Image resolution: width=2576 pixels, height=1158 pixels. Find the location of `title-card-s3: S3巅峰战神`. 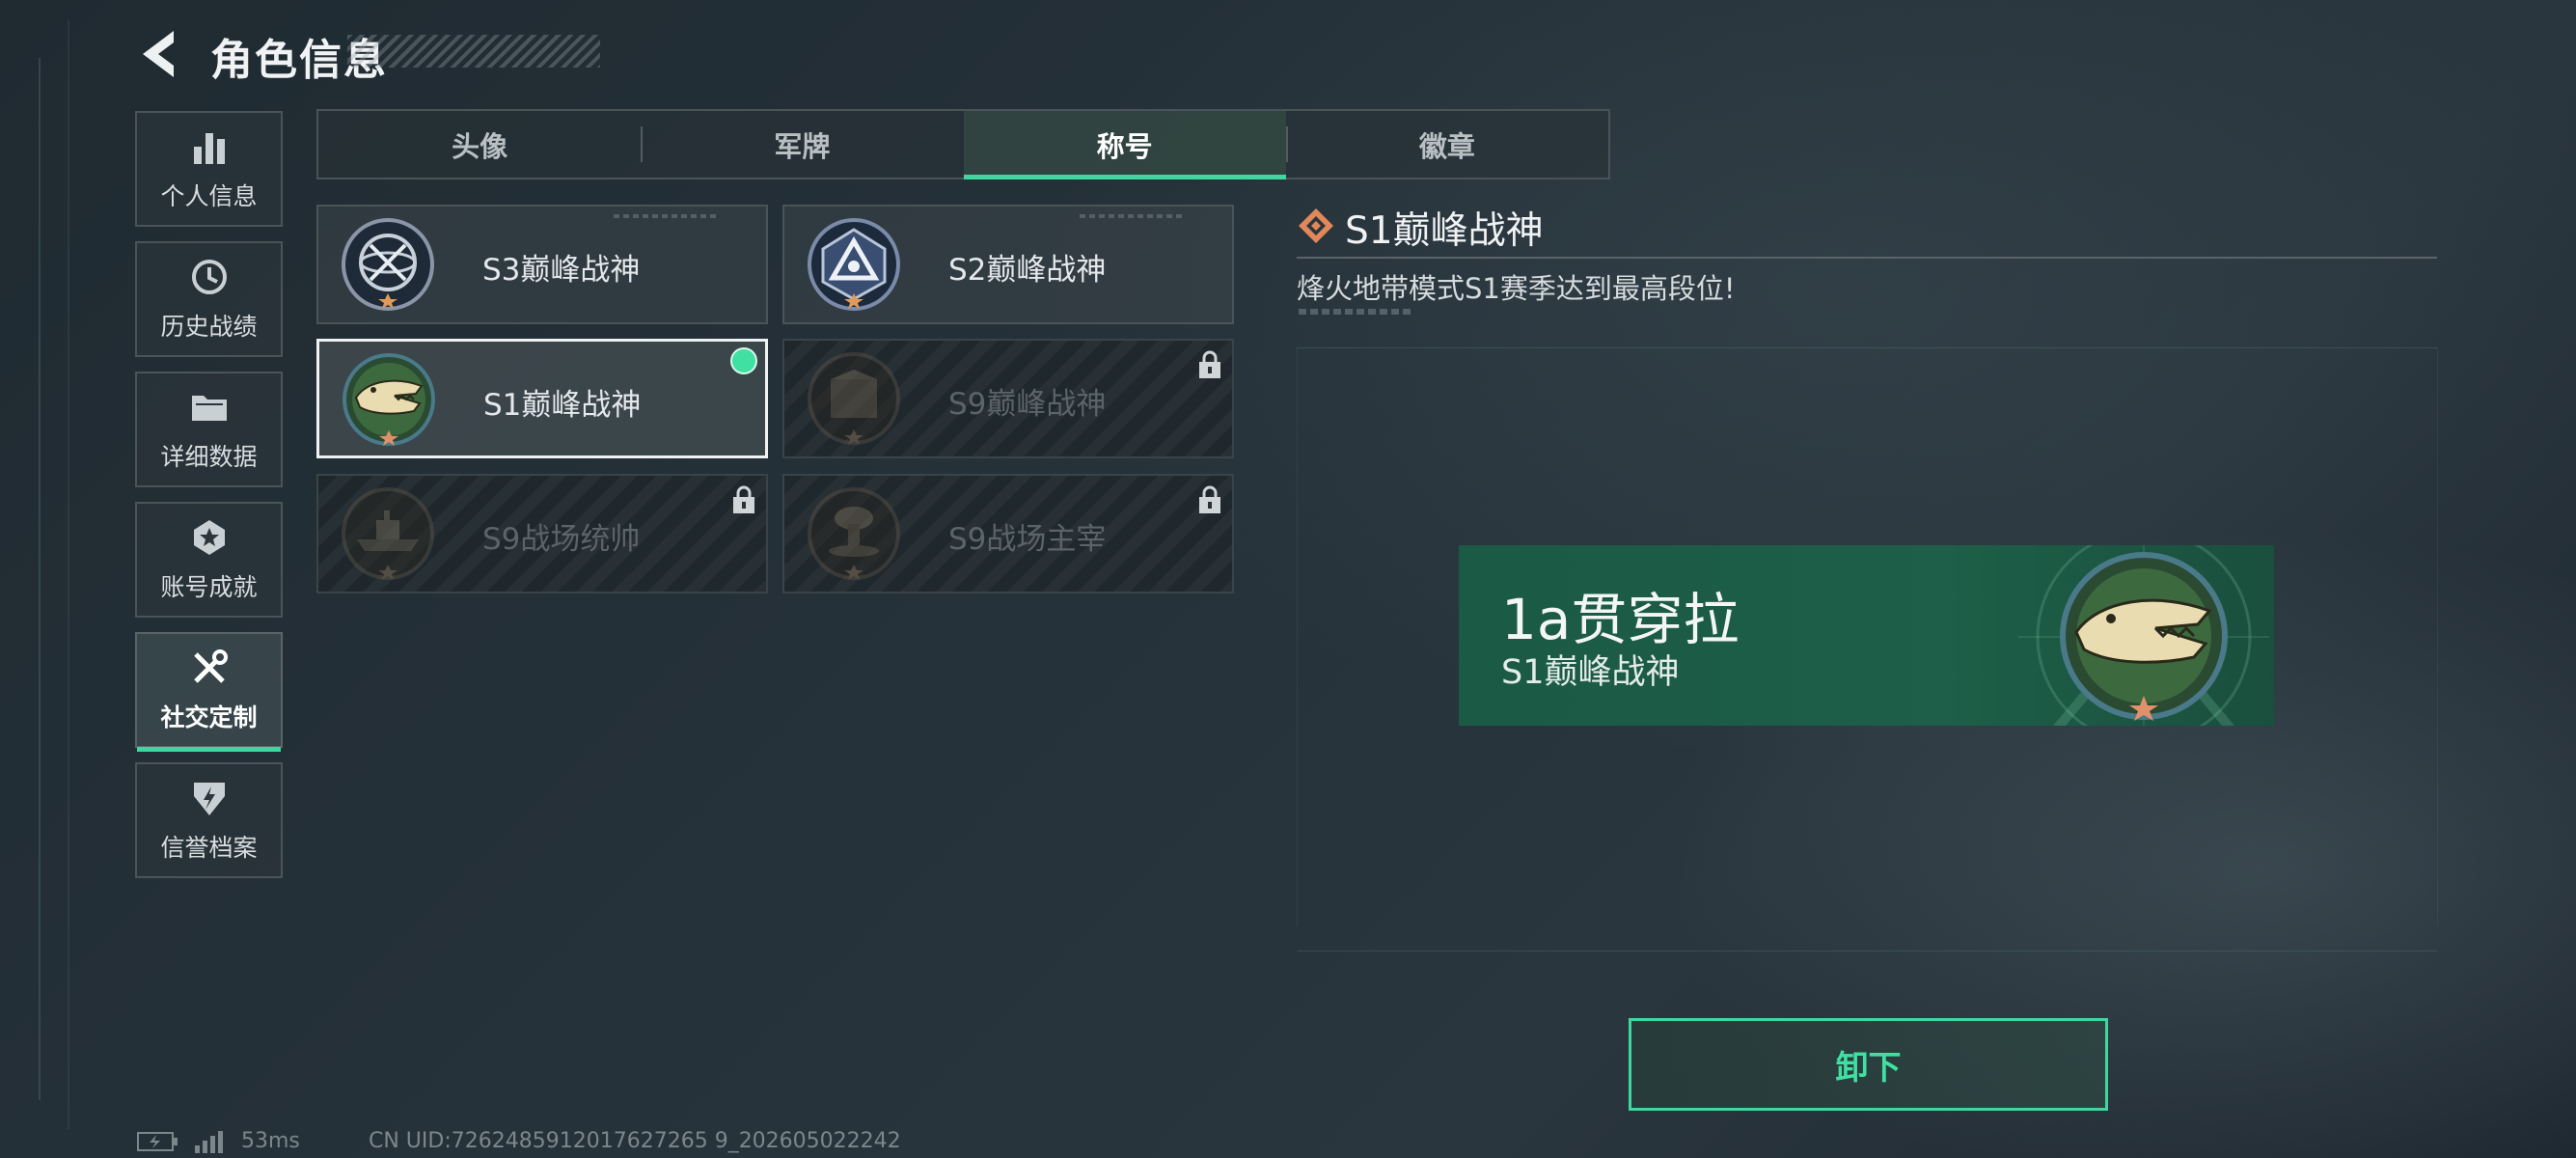

title-card-s3: S3巅峰战神 is located at coordinates (542, 264).